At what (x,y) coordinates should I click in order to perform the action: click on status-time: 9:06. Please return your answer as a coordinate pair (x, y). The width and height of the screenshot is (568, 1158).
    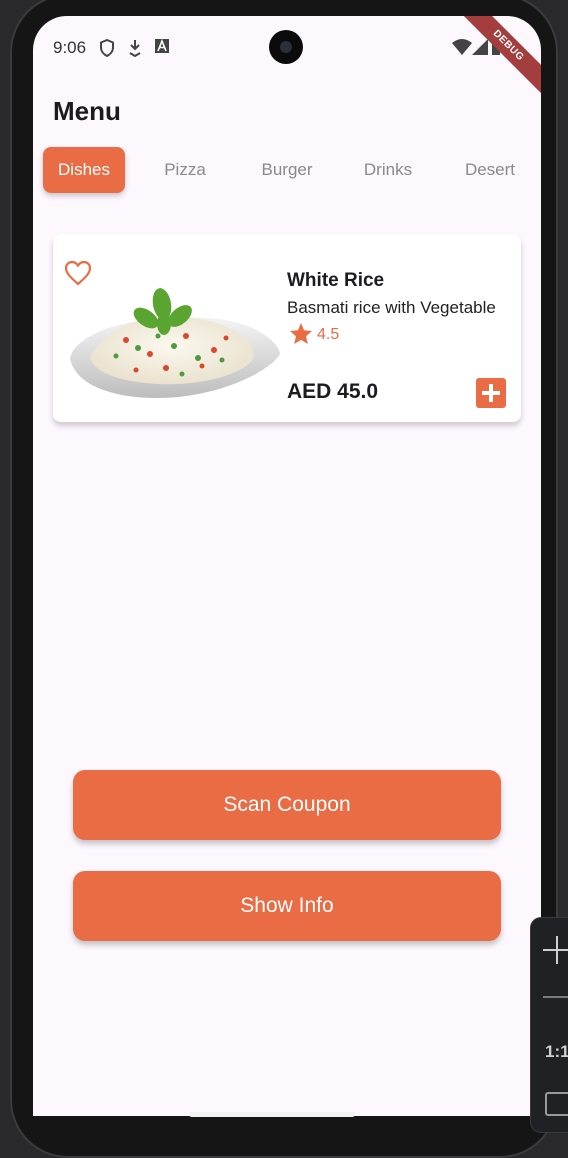
    Looking at the image, I should click on (70, 47).